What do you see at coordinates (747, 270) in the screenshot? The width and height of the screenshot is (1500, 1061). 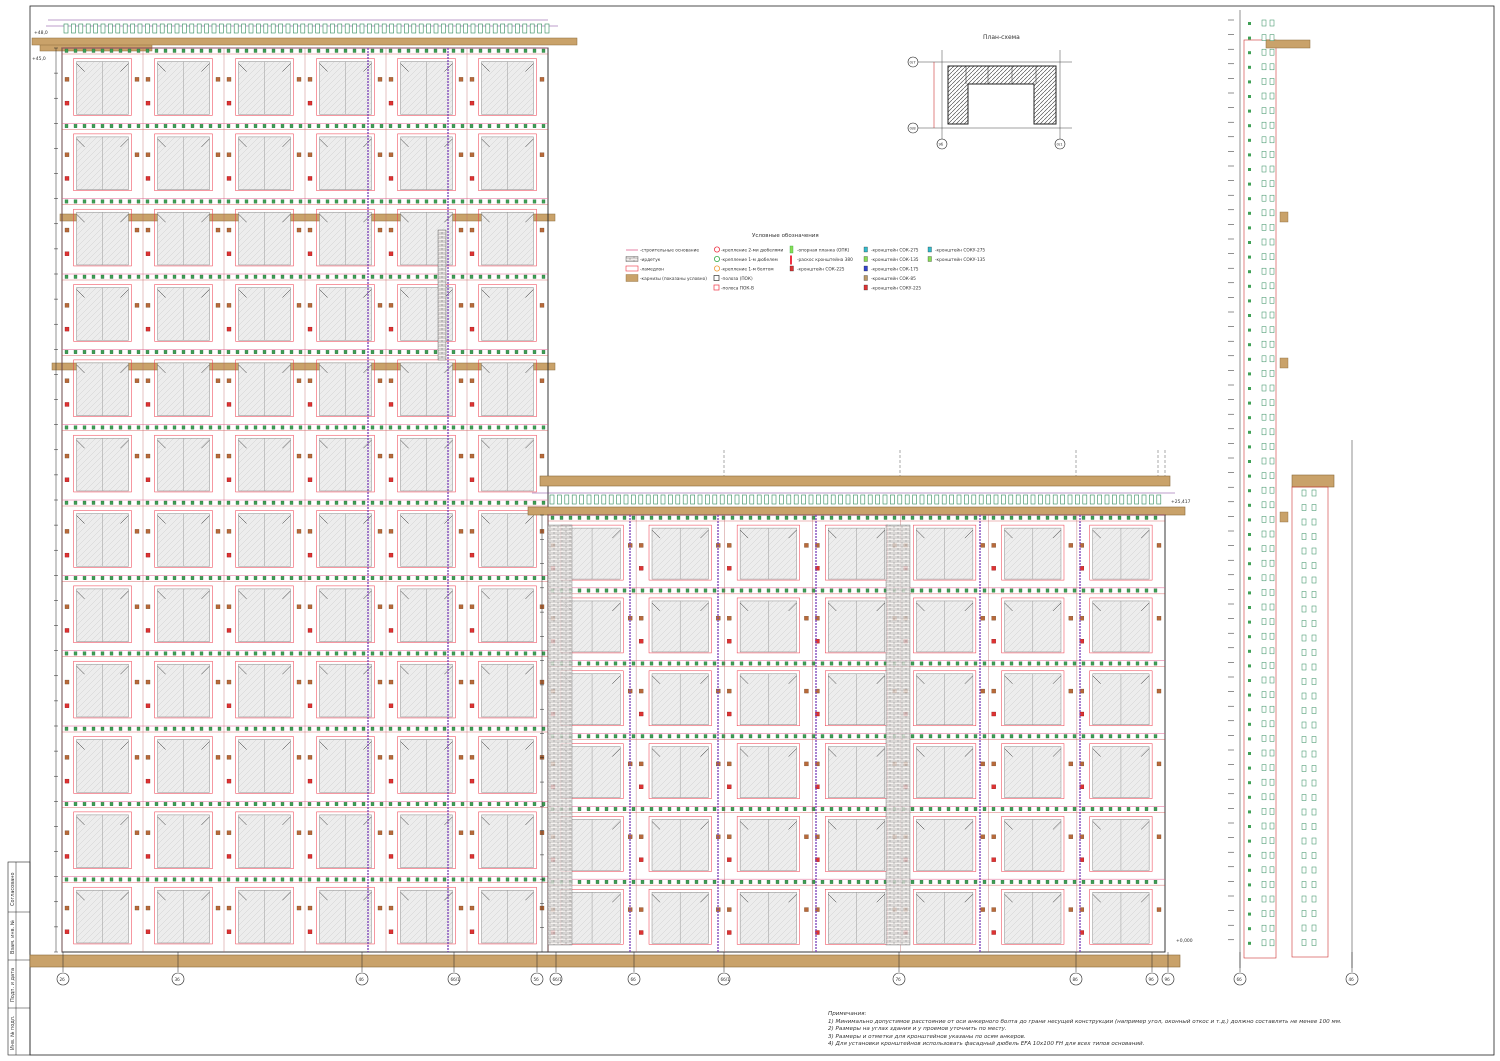 I see `legend-label-6: -крепление 1-м болтом` at bounding box center [747, 270].